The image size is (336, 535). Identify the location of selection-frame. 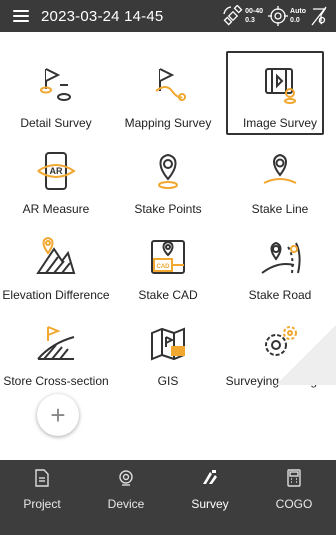
(275, 93).